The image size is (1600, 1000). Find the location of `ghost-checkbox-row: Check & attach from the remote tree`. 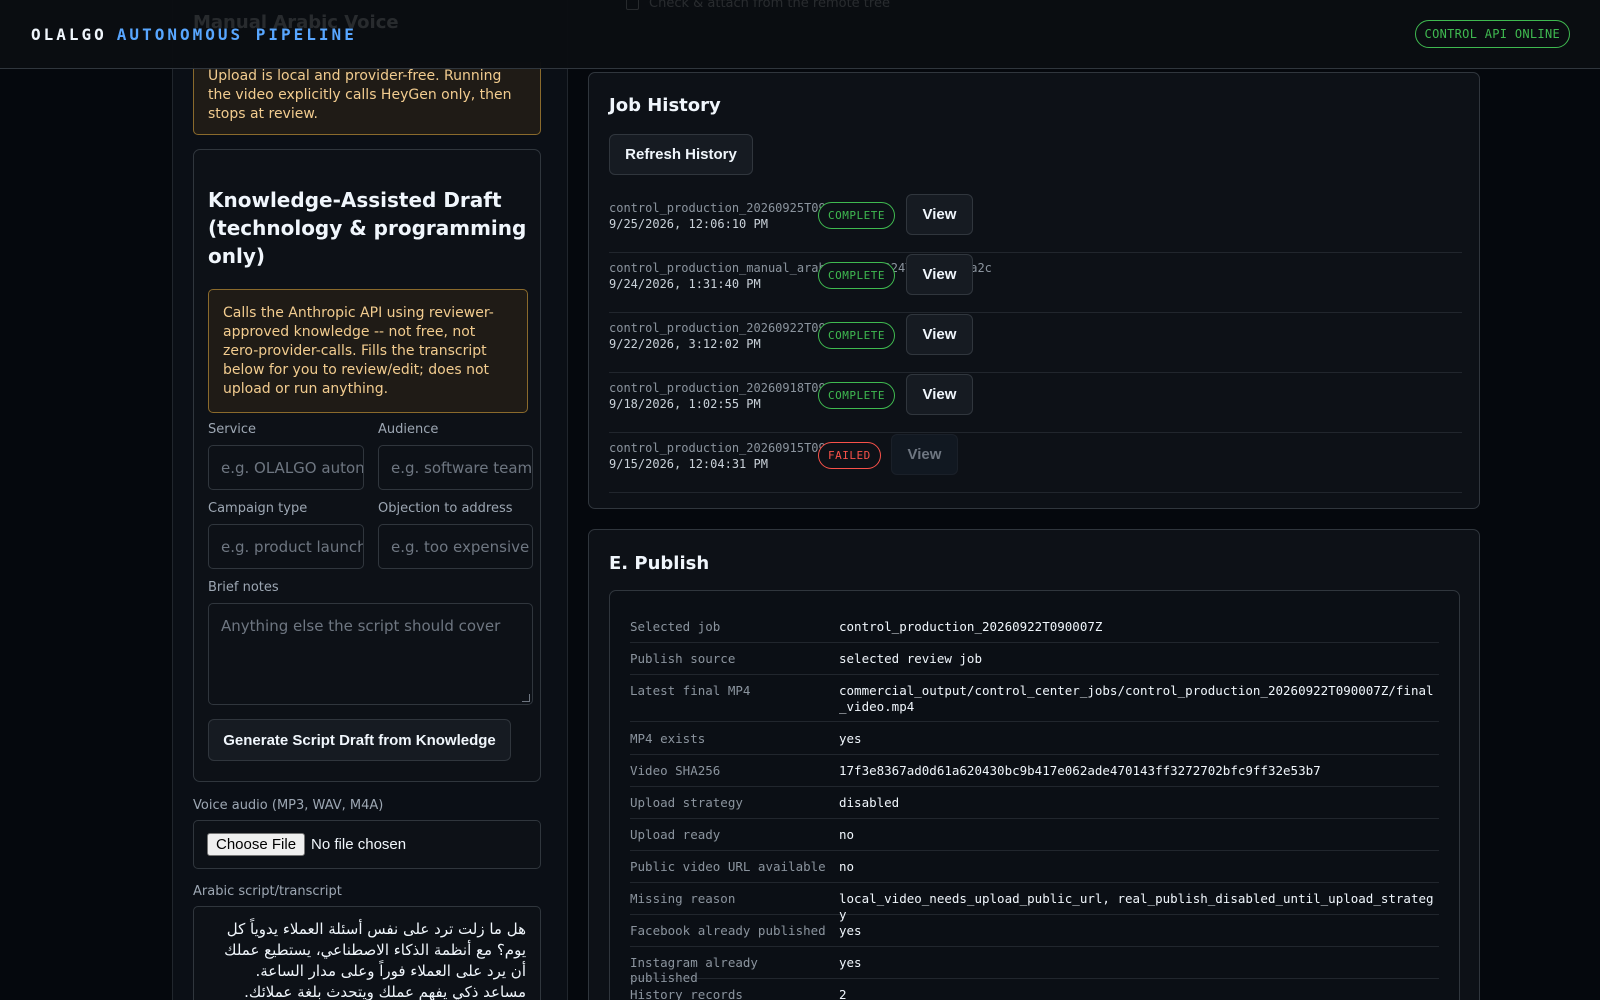

ghost-checkbox-row: Check & attach from the remote tree is located at coordinates (758, 5).